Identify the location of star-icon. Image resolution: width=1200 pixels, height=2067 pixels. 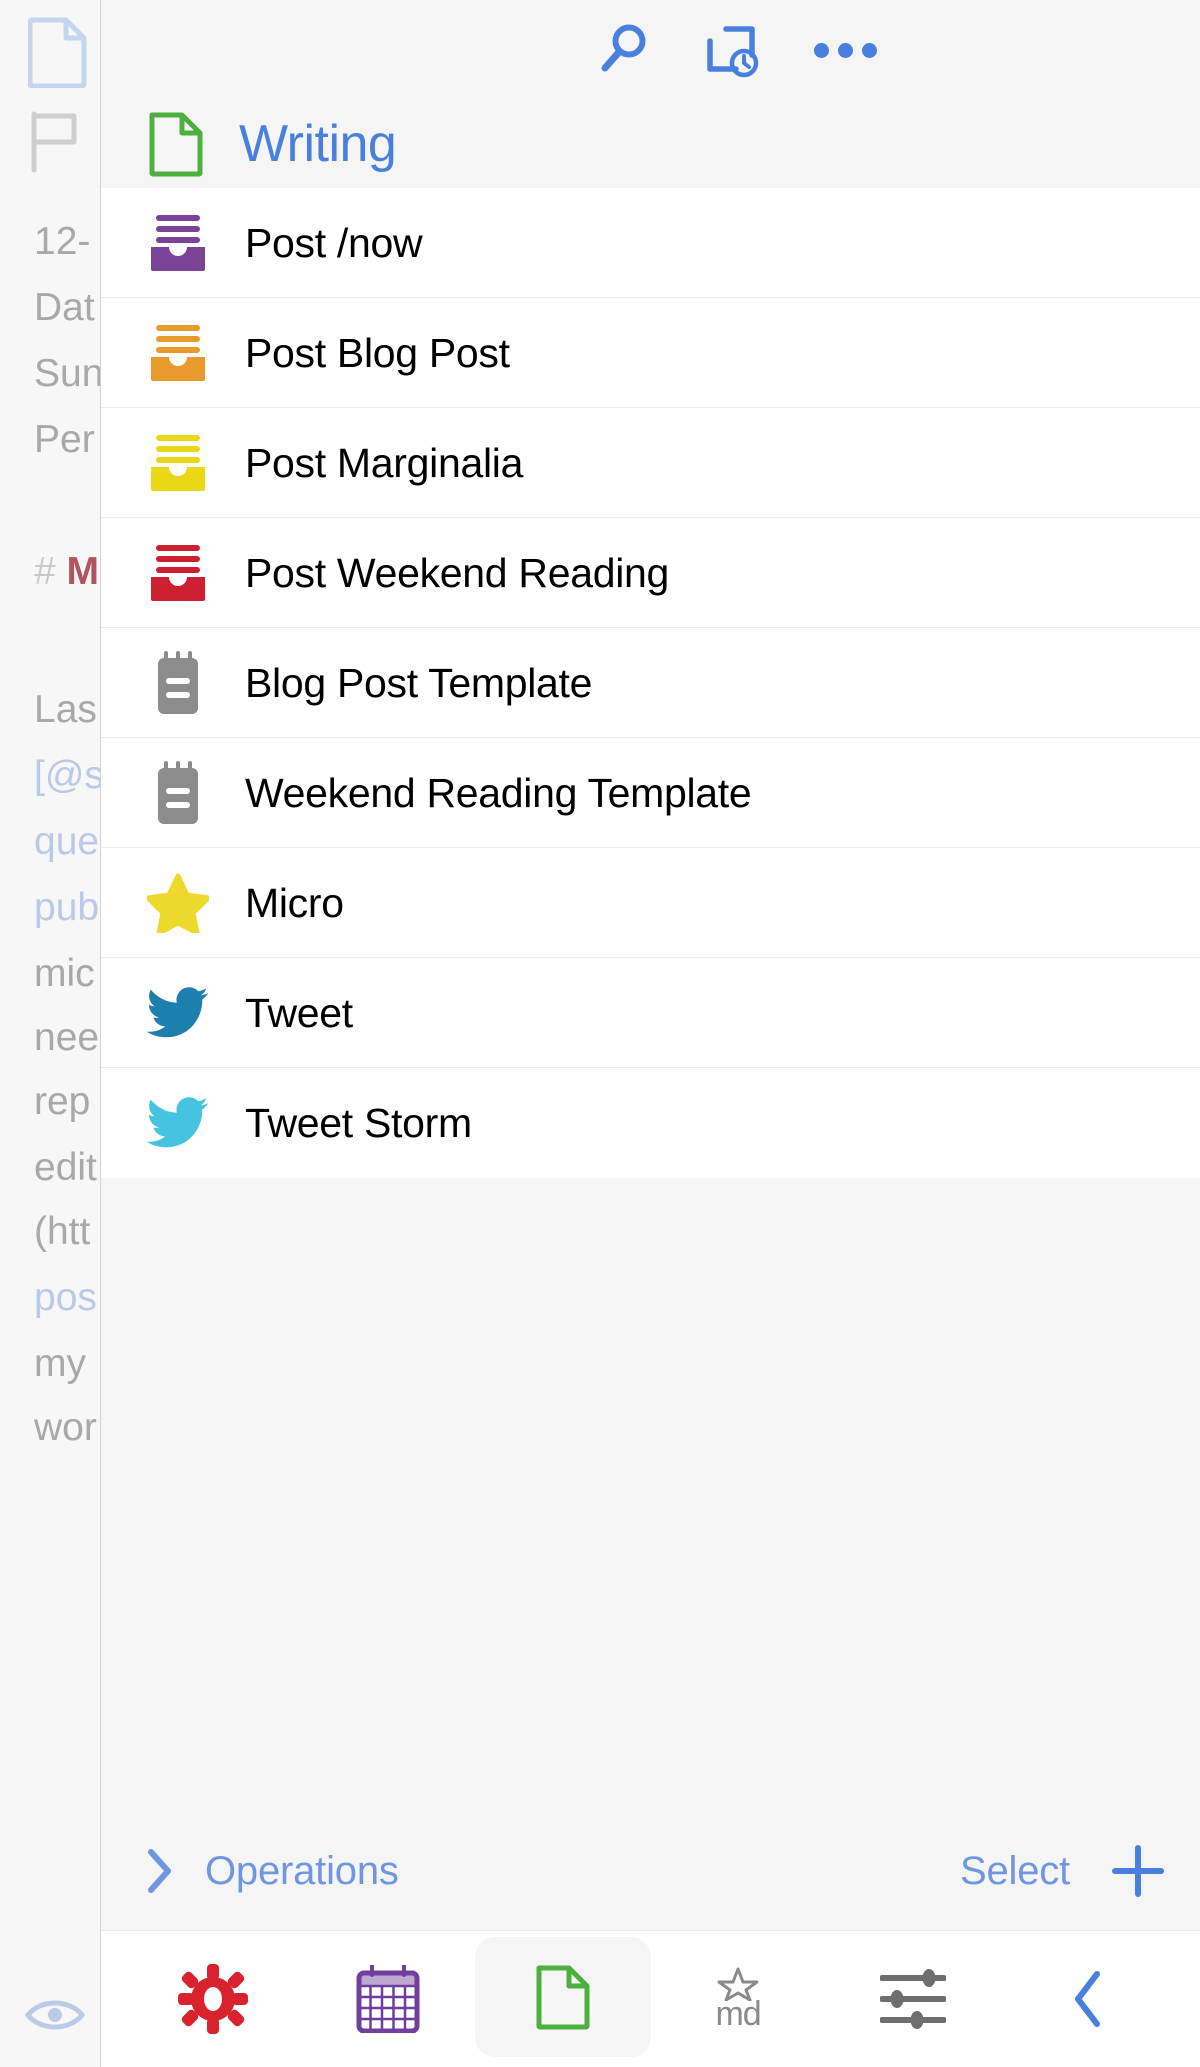
(178, 903).